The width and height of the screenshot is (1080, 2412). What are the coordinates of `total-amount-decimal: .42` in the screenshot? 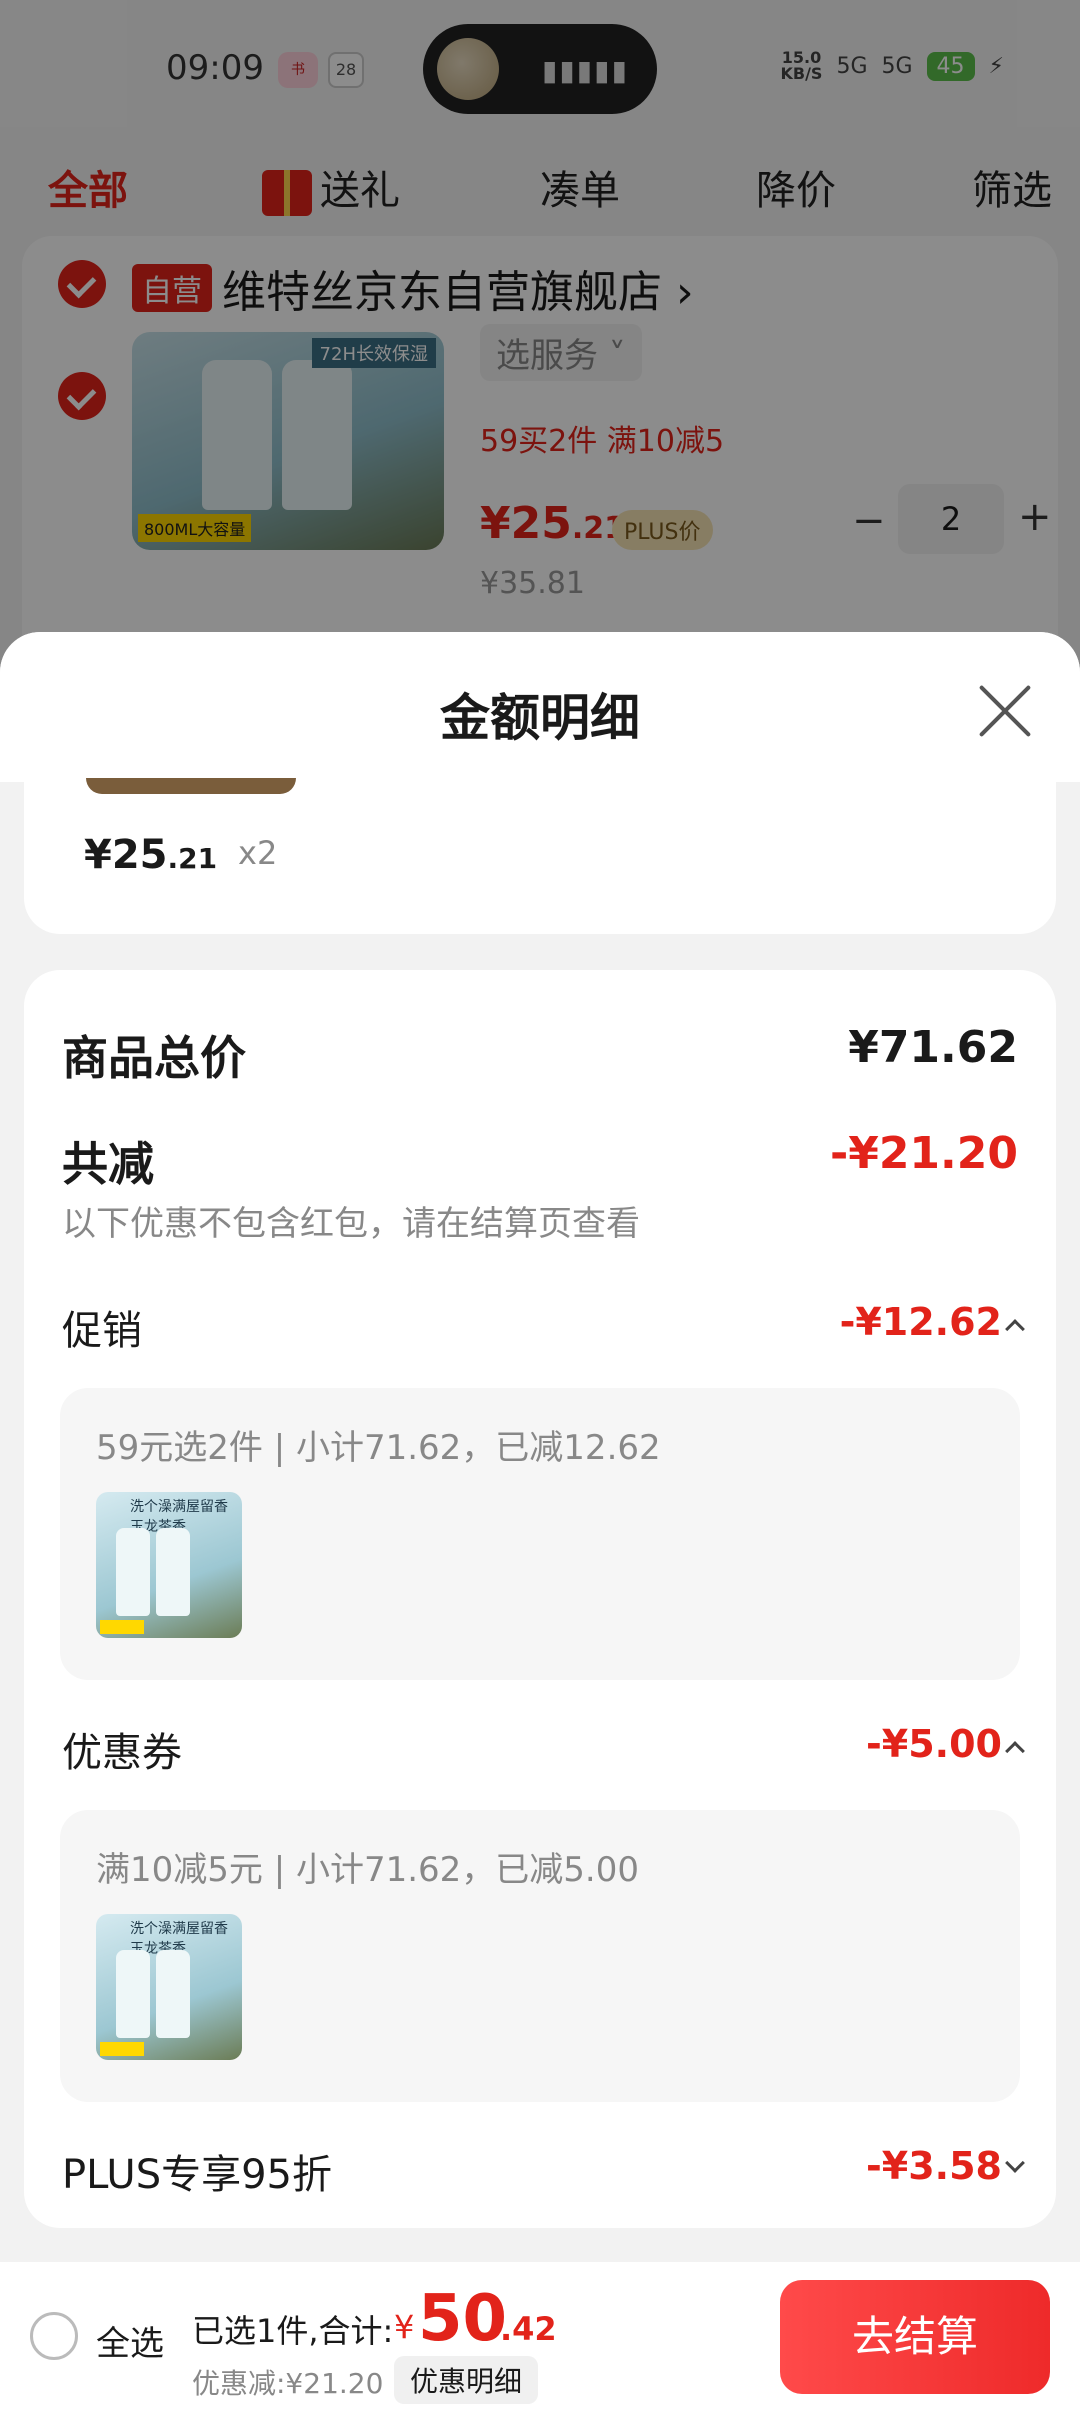 It's located at (528, 2329).